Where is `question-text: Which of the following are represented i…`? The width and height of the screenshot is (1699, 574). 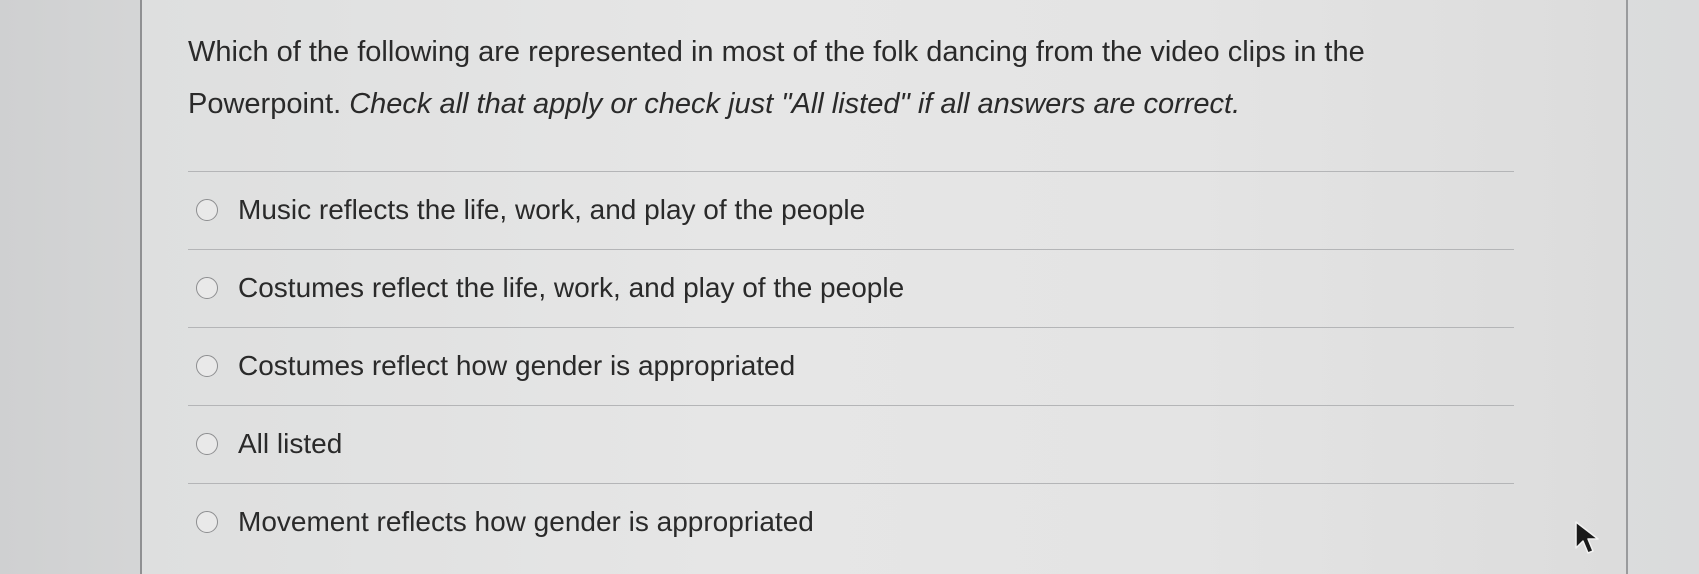 question-text: Which of the following are represented i… is located at coordinates (853, 78).